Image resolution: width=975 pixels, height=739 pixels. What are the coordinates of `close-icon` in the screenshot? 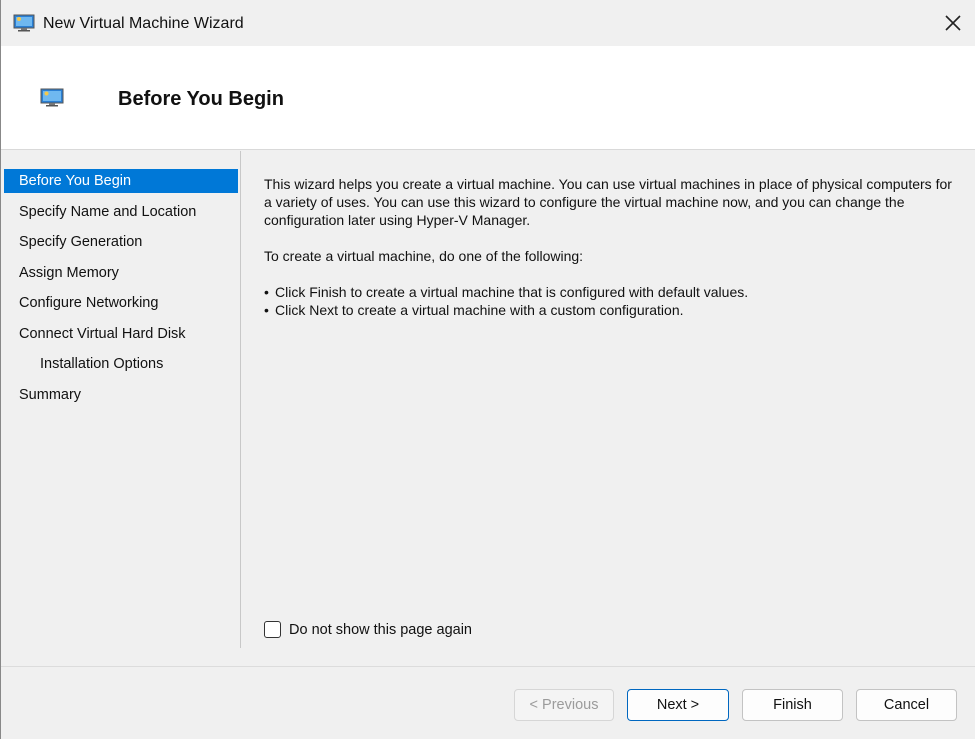 It's located at (953, 23).